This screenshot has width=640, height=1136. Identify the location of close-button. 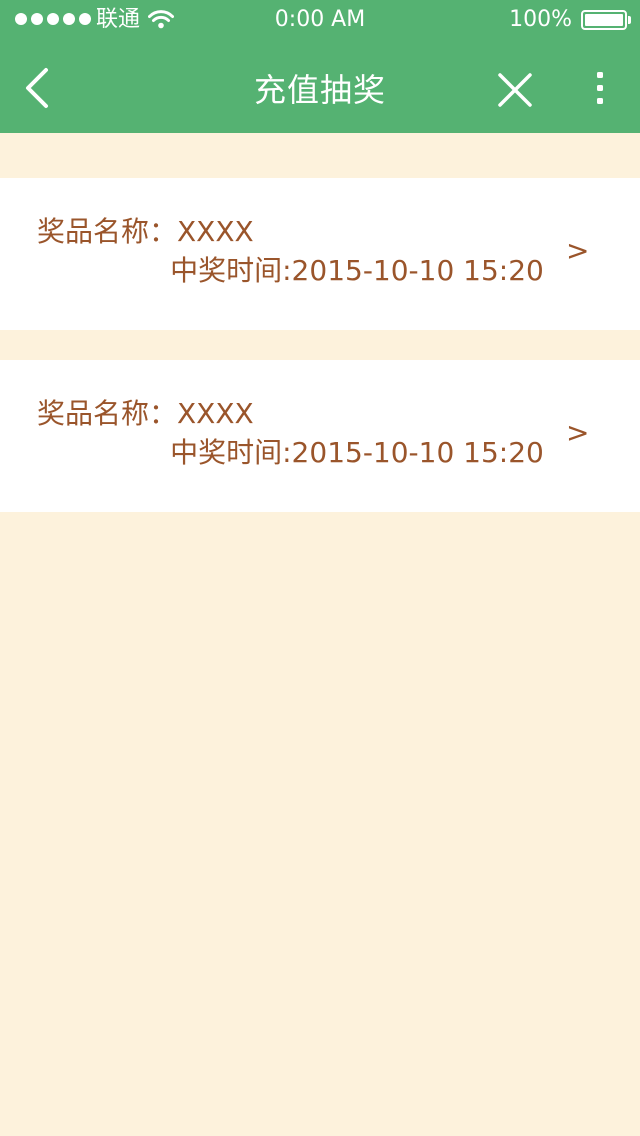
(515, 90).